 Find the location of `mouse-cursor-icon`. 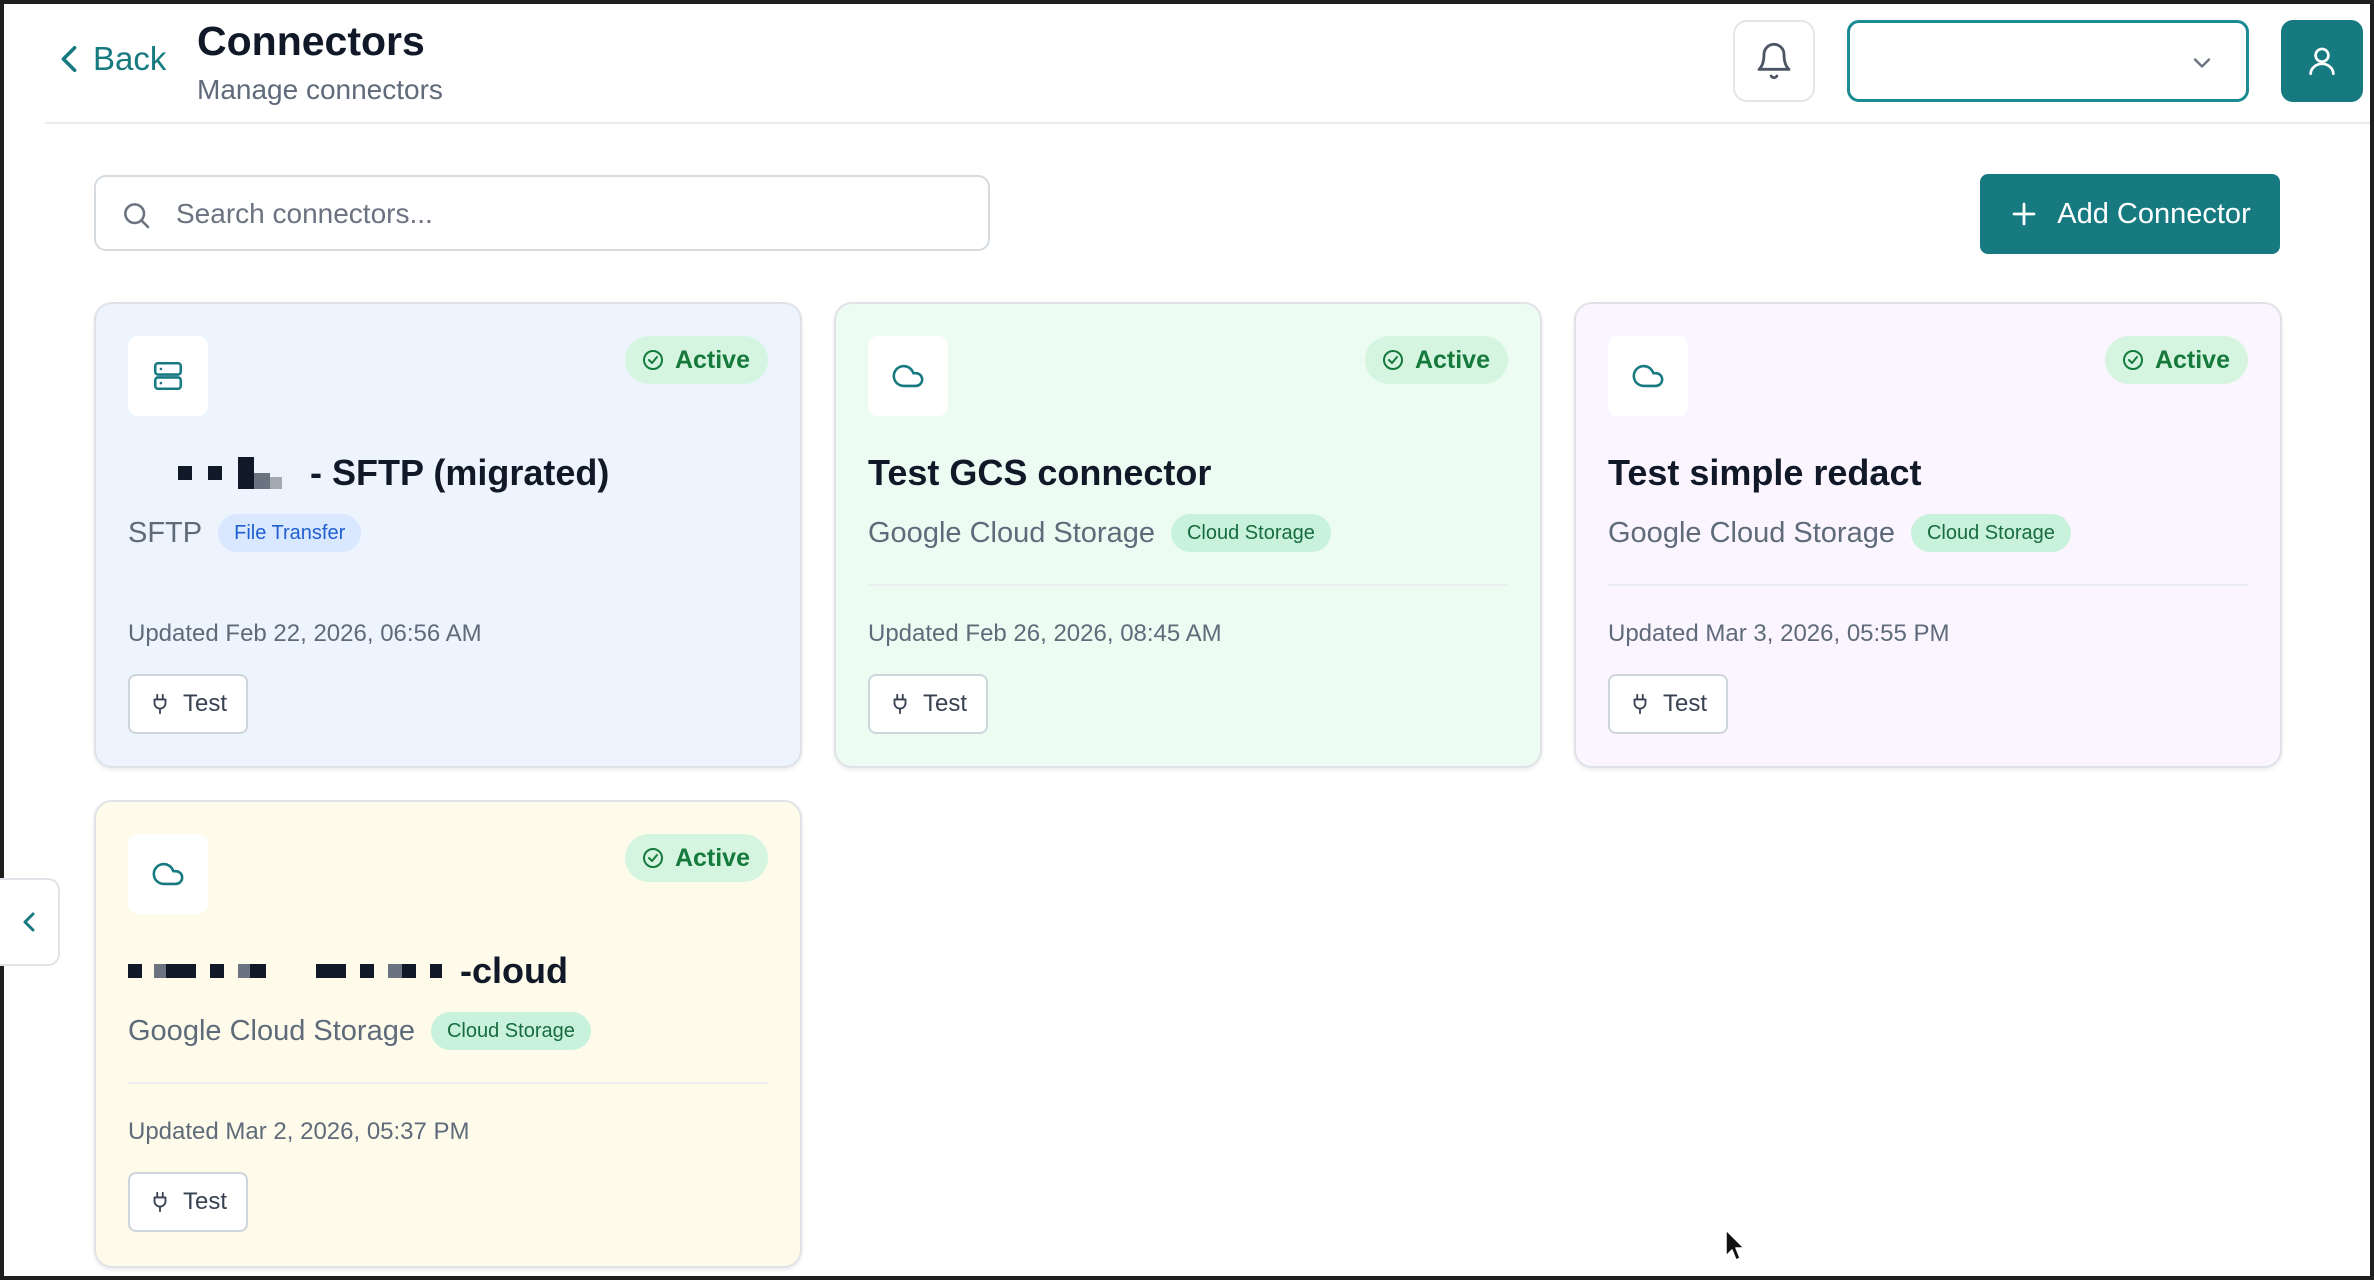

mouse-cursor-icon is located at coordinates (1735, 1245).